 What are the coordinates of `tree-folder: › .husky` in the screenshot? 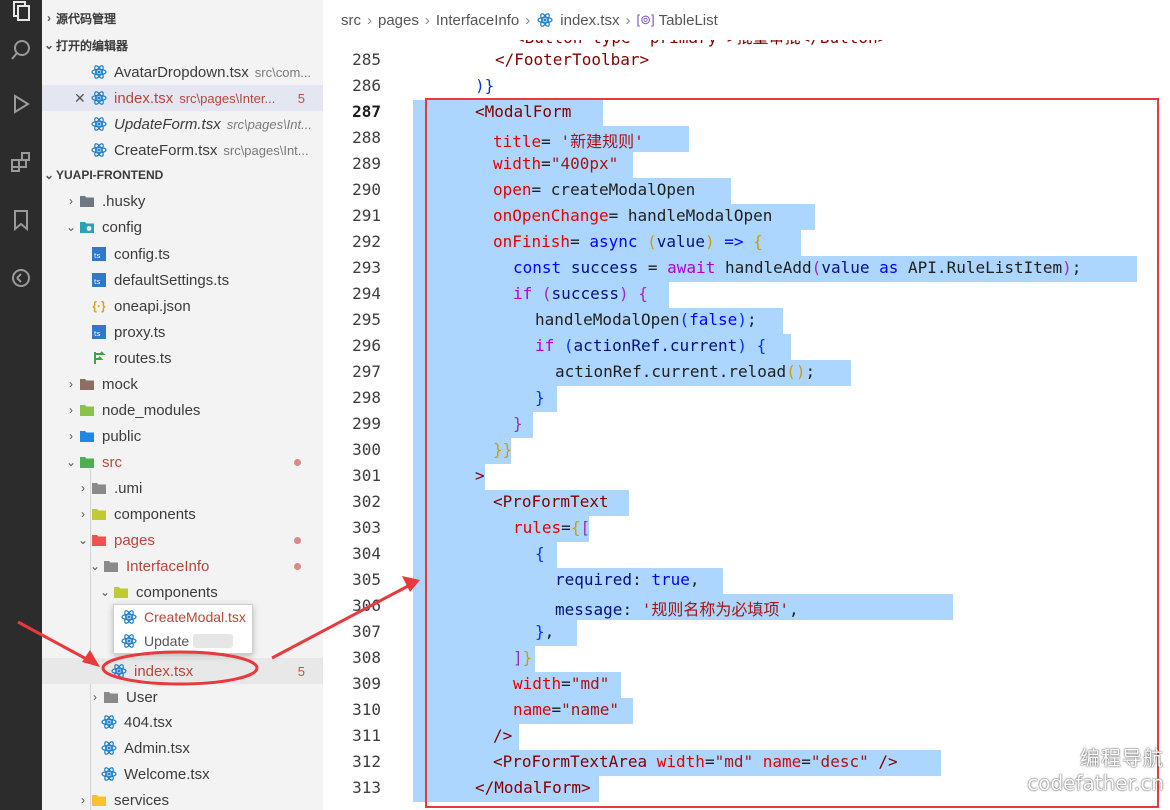 It's located at (182, 201).